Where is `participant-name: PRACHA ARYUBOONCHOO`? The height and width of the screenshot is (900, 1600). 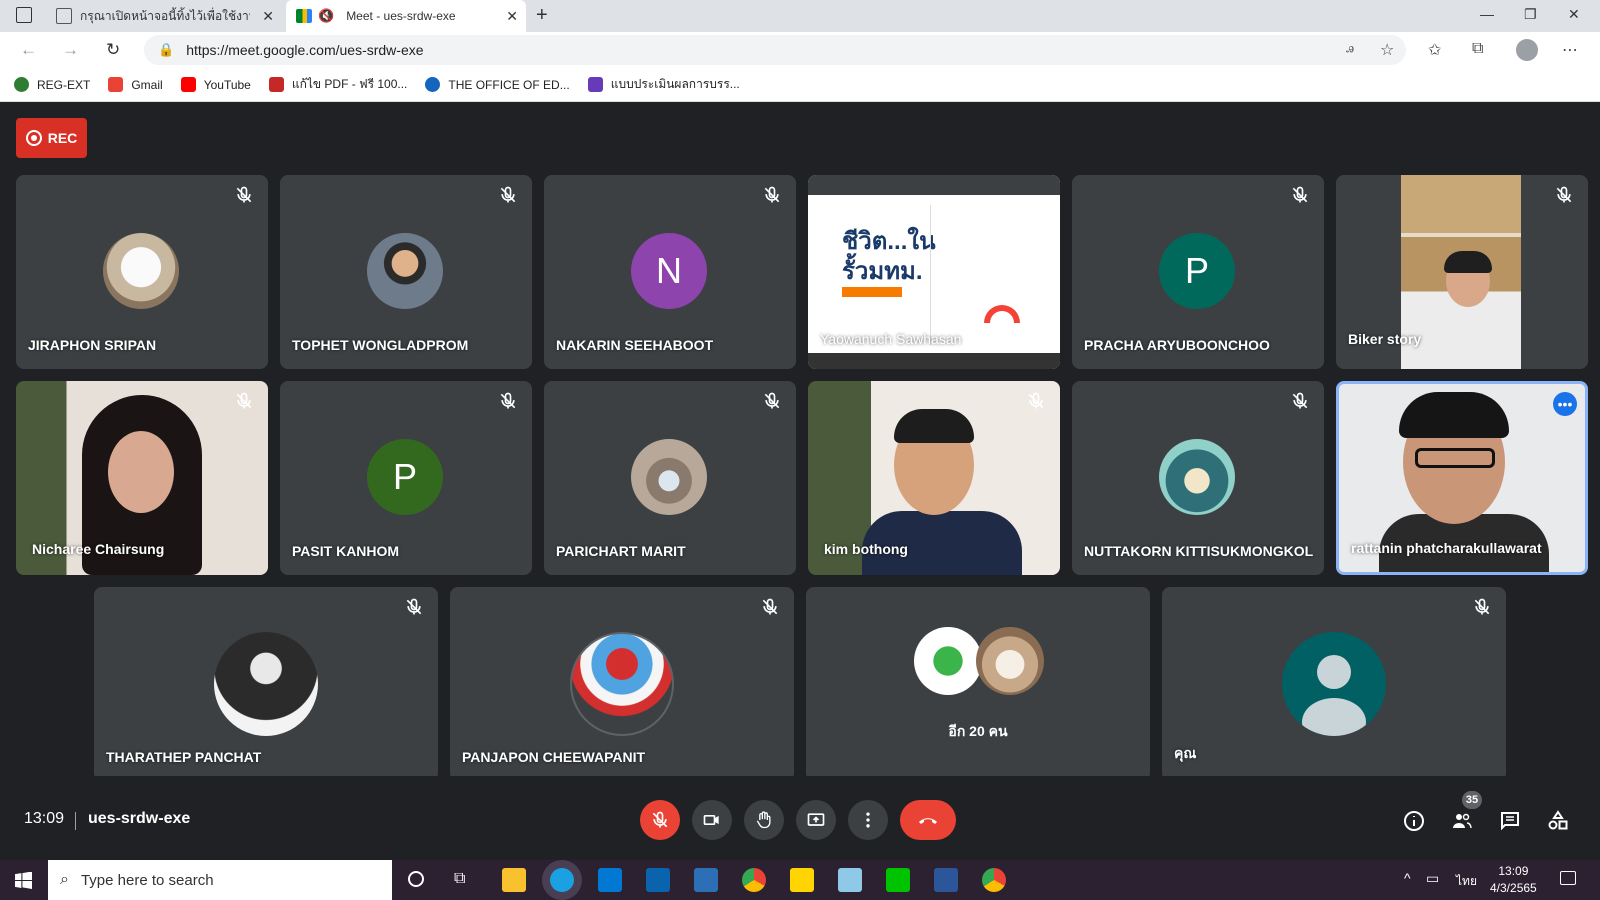 participant-name: PRACHA ARYUBOONCHOO is located at coordinates (1177, 345).